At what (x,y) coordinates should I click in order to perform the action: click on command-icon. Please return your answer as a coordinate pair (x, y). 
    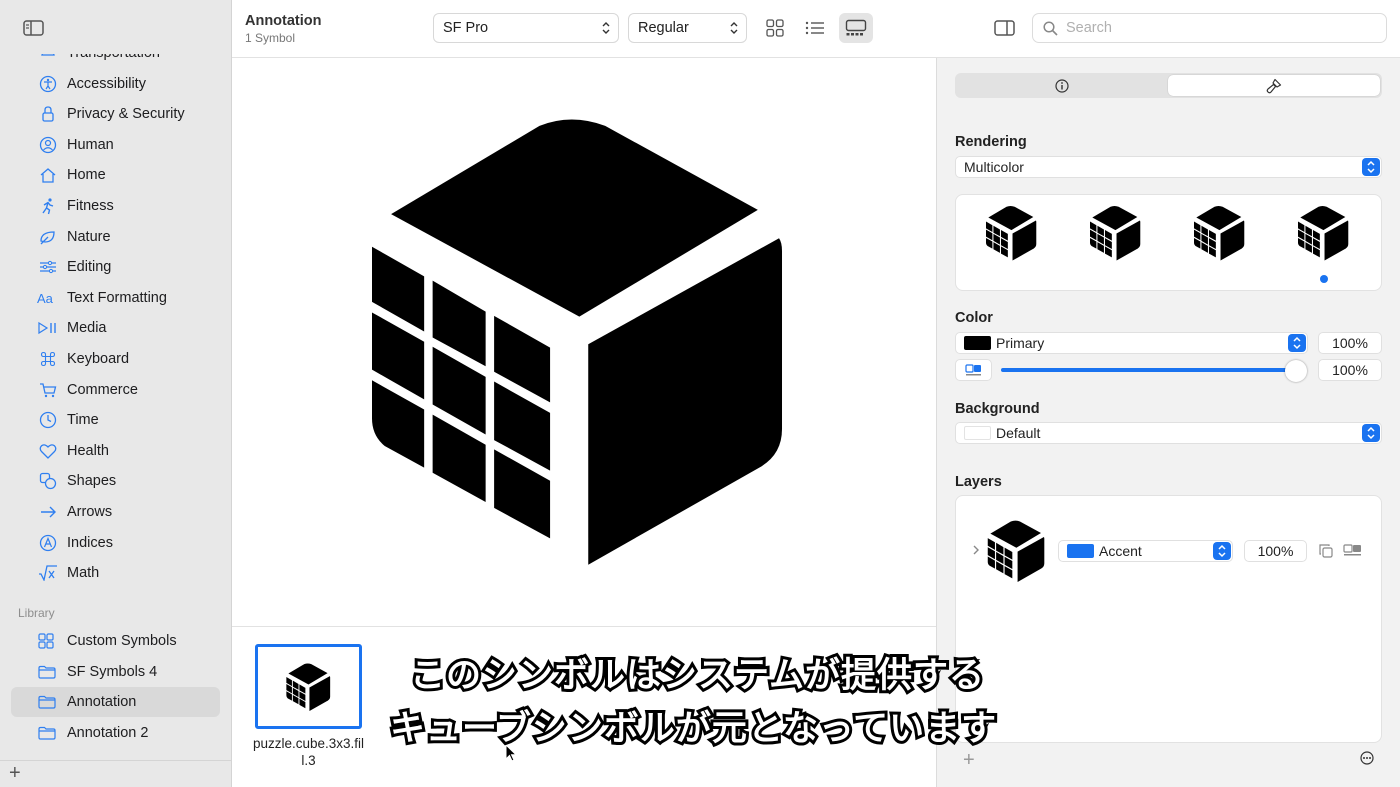
    Looking at the image, I should click on (48, 359).